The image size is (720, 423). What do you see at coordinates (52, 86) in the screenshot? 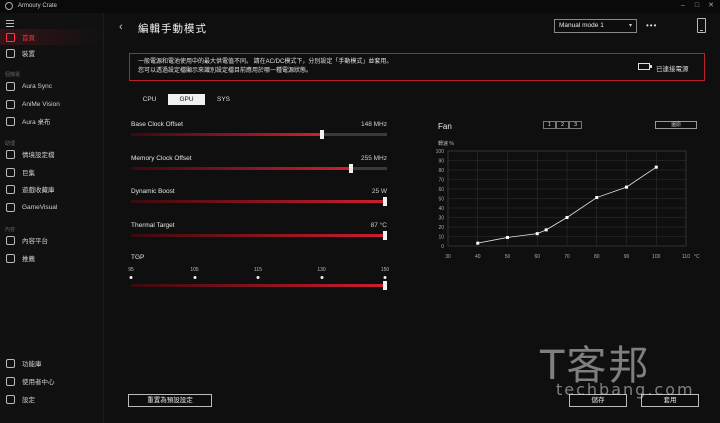
I see `sidebar-item: Aura Sync` at bounding box center [52, 86].